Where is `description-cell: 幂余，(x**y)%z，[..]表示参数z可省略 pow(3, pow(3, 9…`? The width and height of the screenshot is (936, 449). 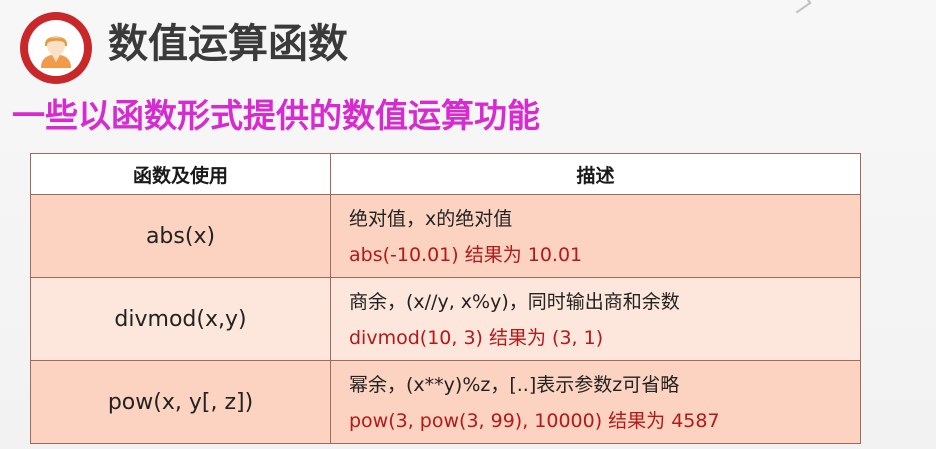 description-cell: 幂余，(x**y)%z，[..]表示参数z可省略 pow(3, pow(3, 9… is located at coordinates (595, 402).